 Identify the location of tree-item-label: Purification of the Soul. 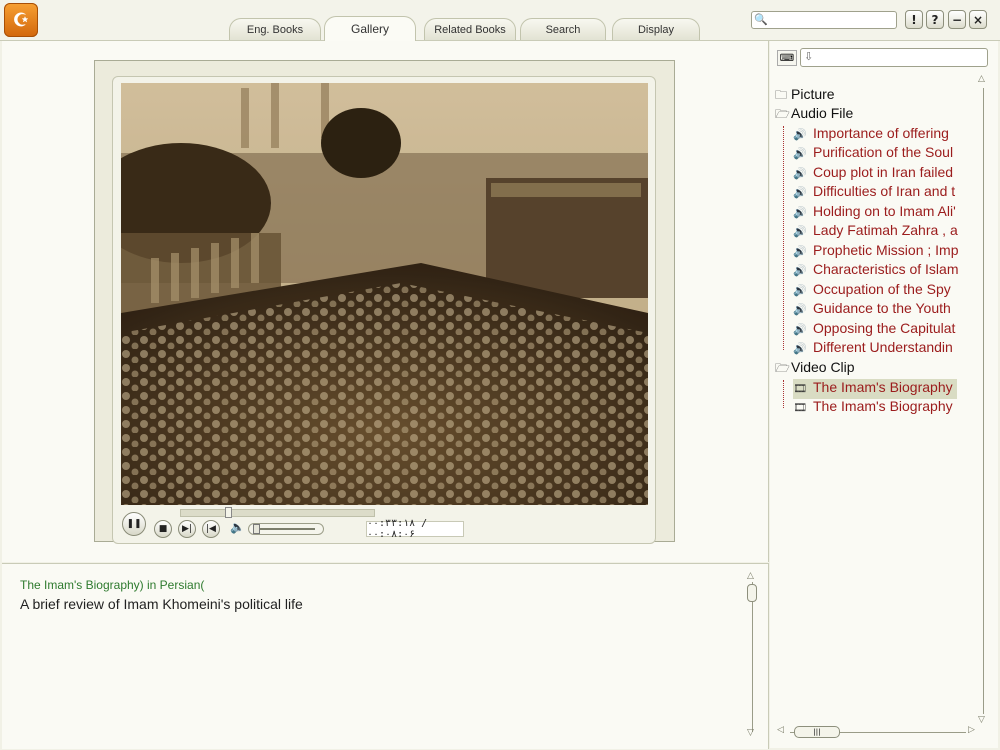
(883, 152).